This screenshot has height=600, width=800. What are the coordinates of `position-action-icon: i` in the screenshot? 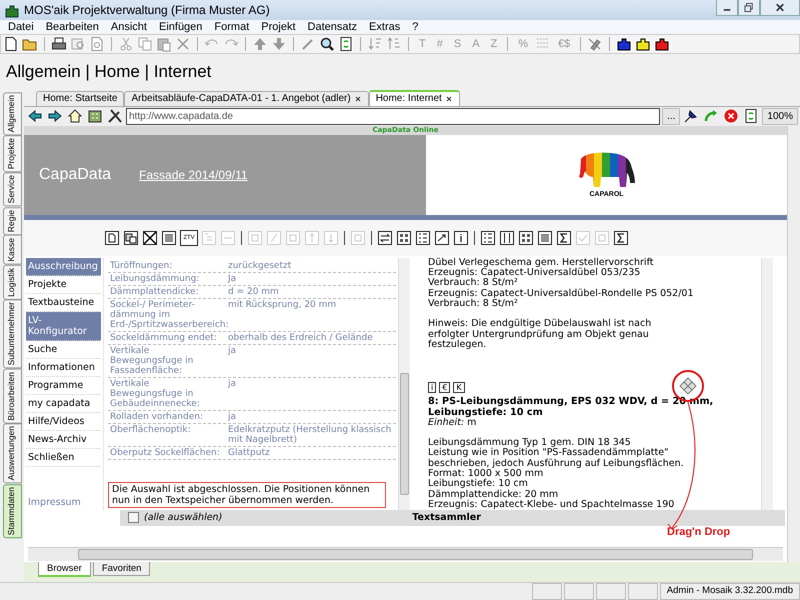 It's located at (432, 388).